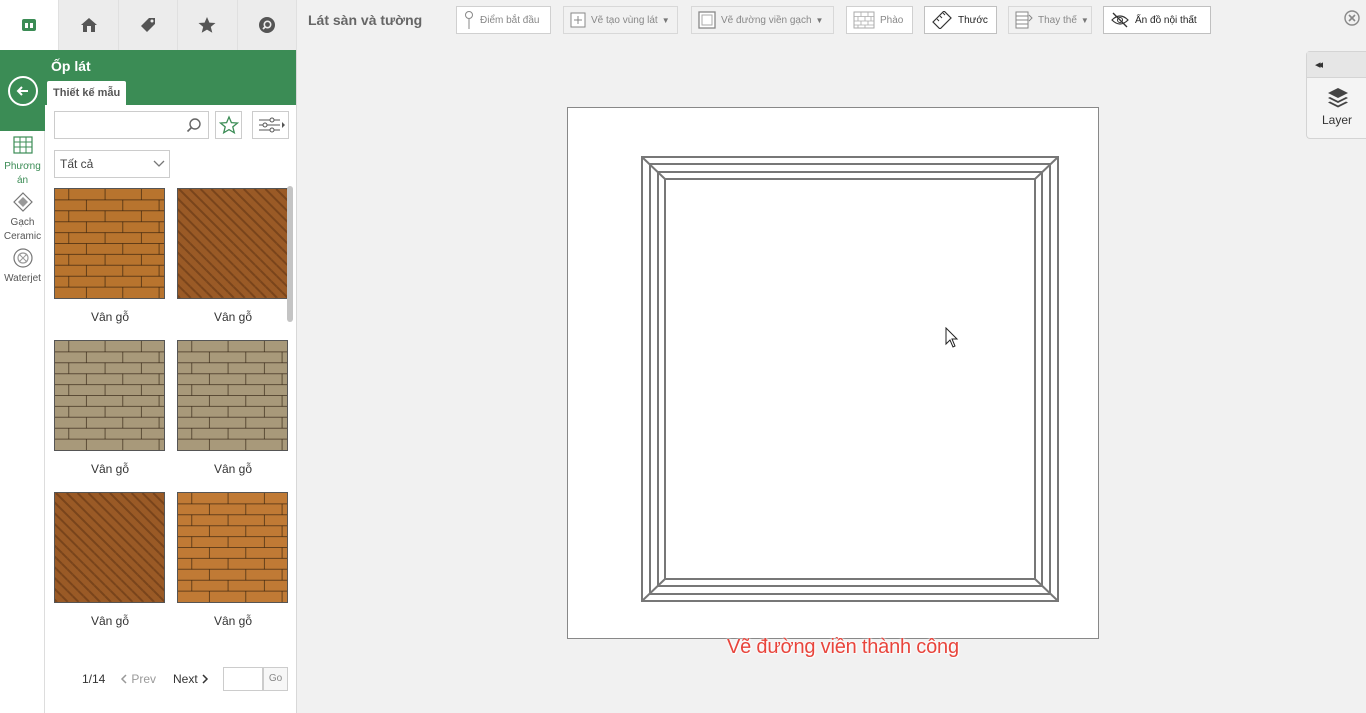  I want to click on category-label: Gạch Ceramic, so click(22, 229).